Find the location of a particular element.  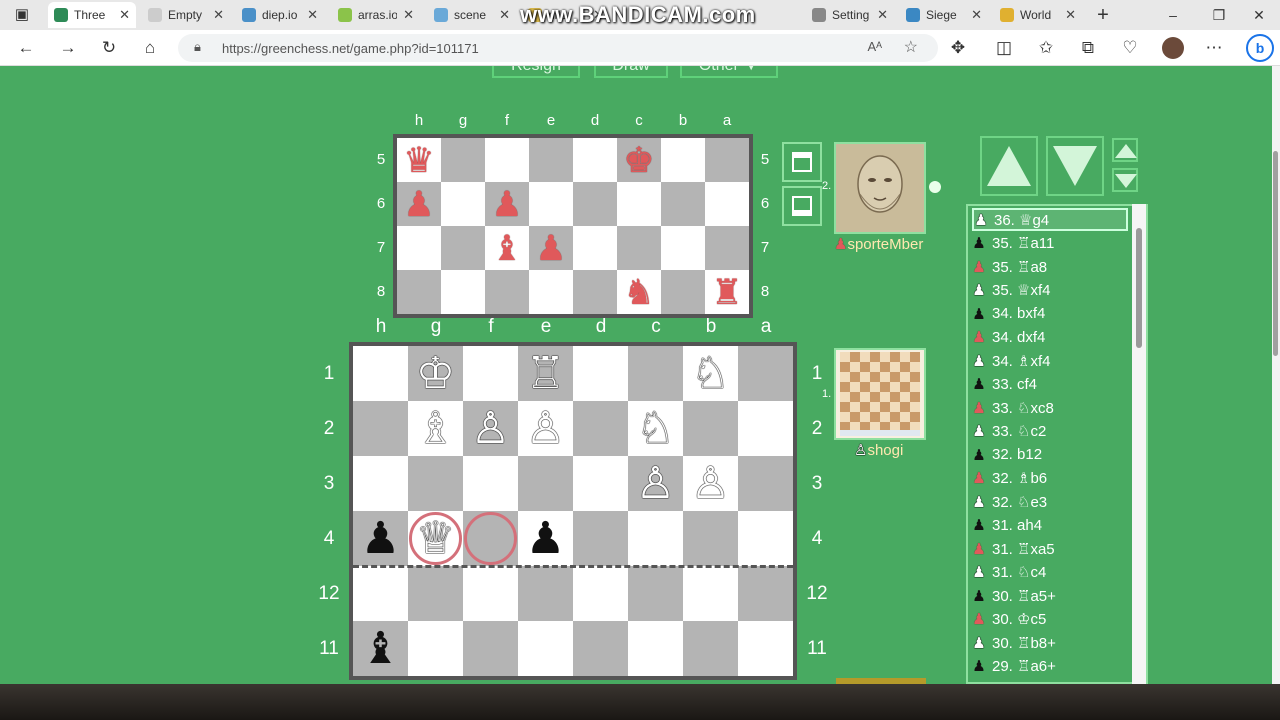

collections-icon: ⧉ is located at coordinates (1088, 48).